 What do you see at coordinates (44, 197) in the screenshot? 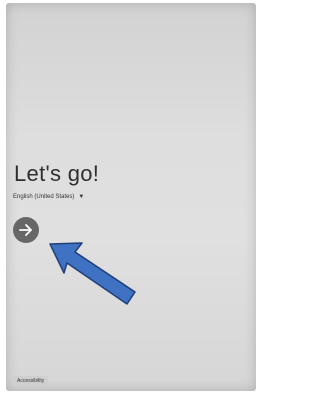
I see `language-value: English (United States)` at bounding box center [44, 197].